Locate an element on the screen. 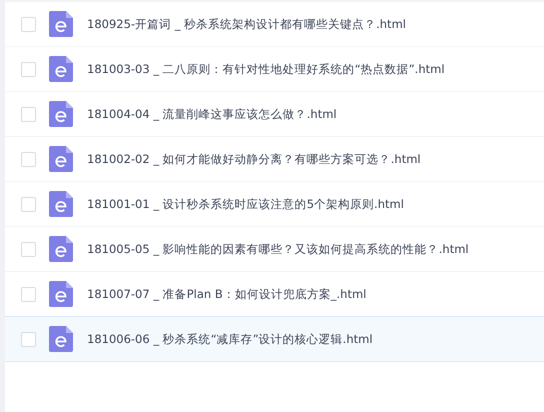 The image size is (544, 412). file-row: 181006-06 _ 秒杀系统“减库存”设计的核心逻辑.html is located at coordinates (274, 339).